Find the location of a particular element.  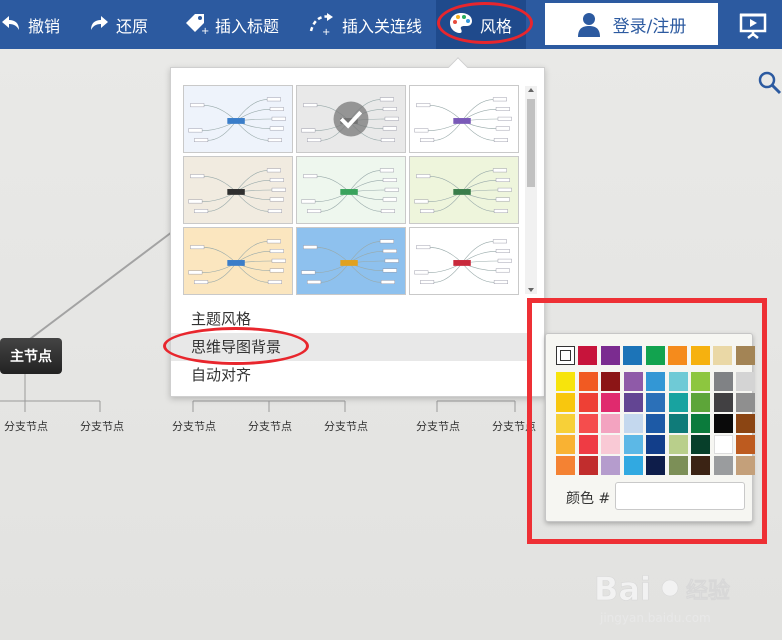

link-curve-icon: + is located at coordinates (322, 25).